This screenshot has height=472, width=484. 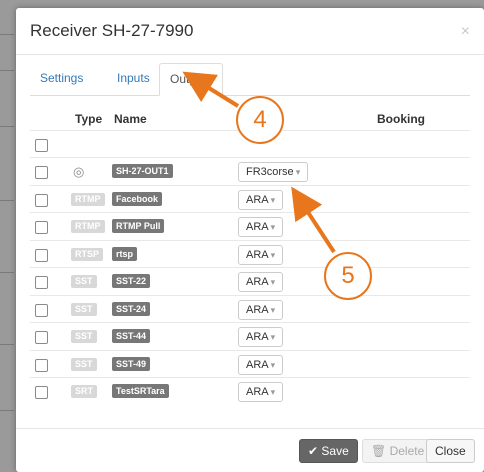 I want to click on output-name-badge: SST-44, so click(x=131, y=336).